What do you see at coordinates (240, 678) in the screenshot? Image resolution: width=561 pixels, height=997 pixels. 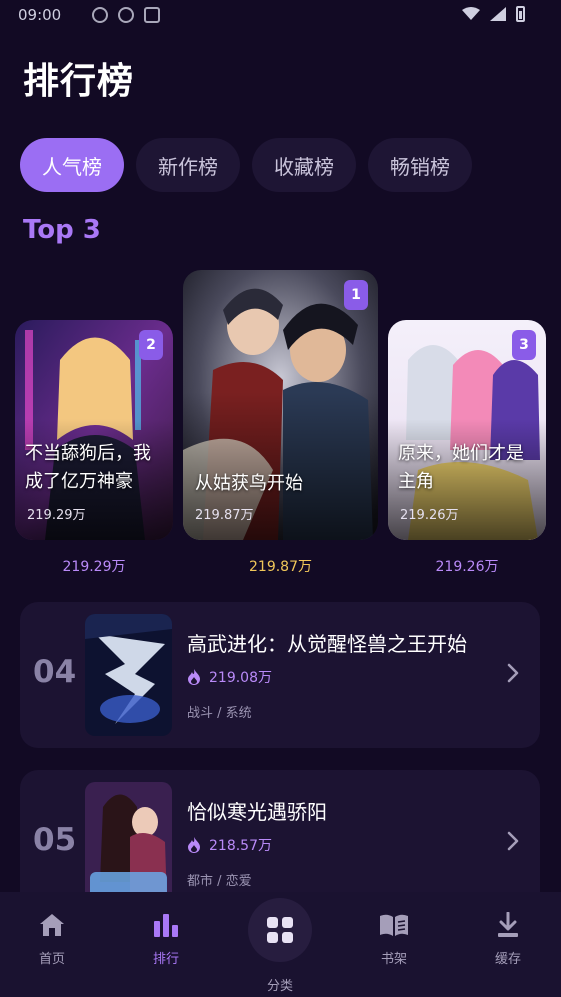 I see `heat-value: 219.08万` at bounding box center [240, 678].